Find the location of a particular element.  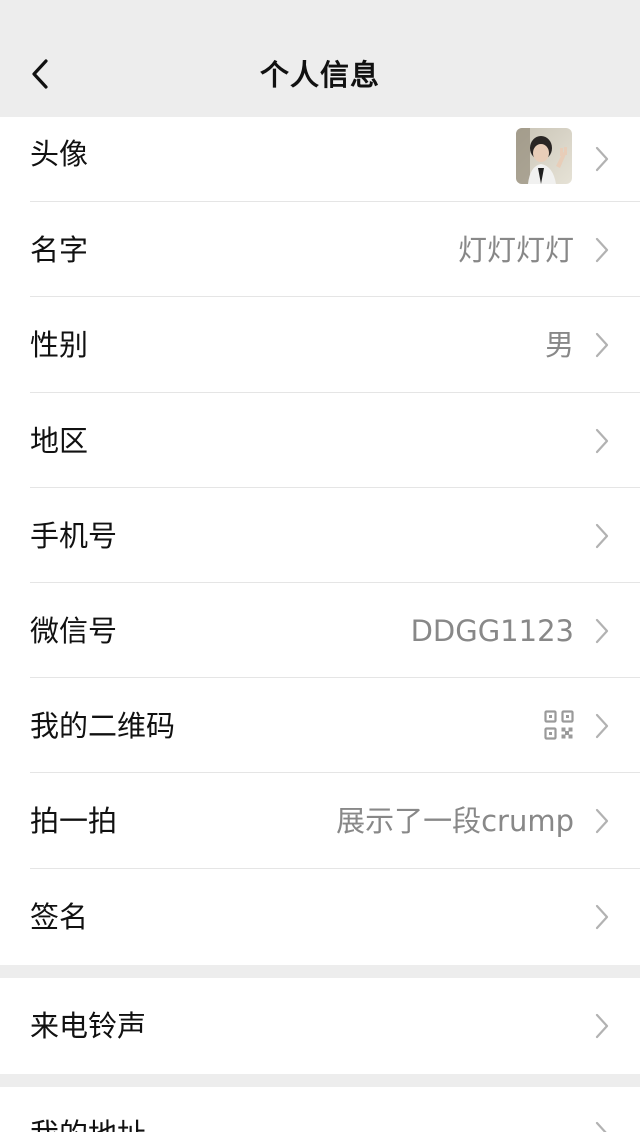

ringtone-group: 来电铃声 is located at coordinates (320, 1026).